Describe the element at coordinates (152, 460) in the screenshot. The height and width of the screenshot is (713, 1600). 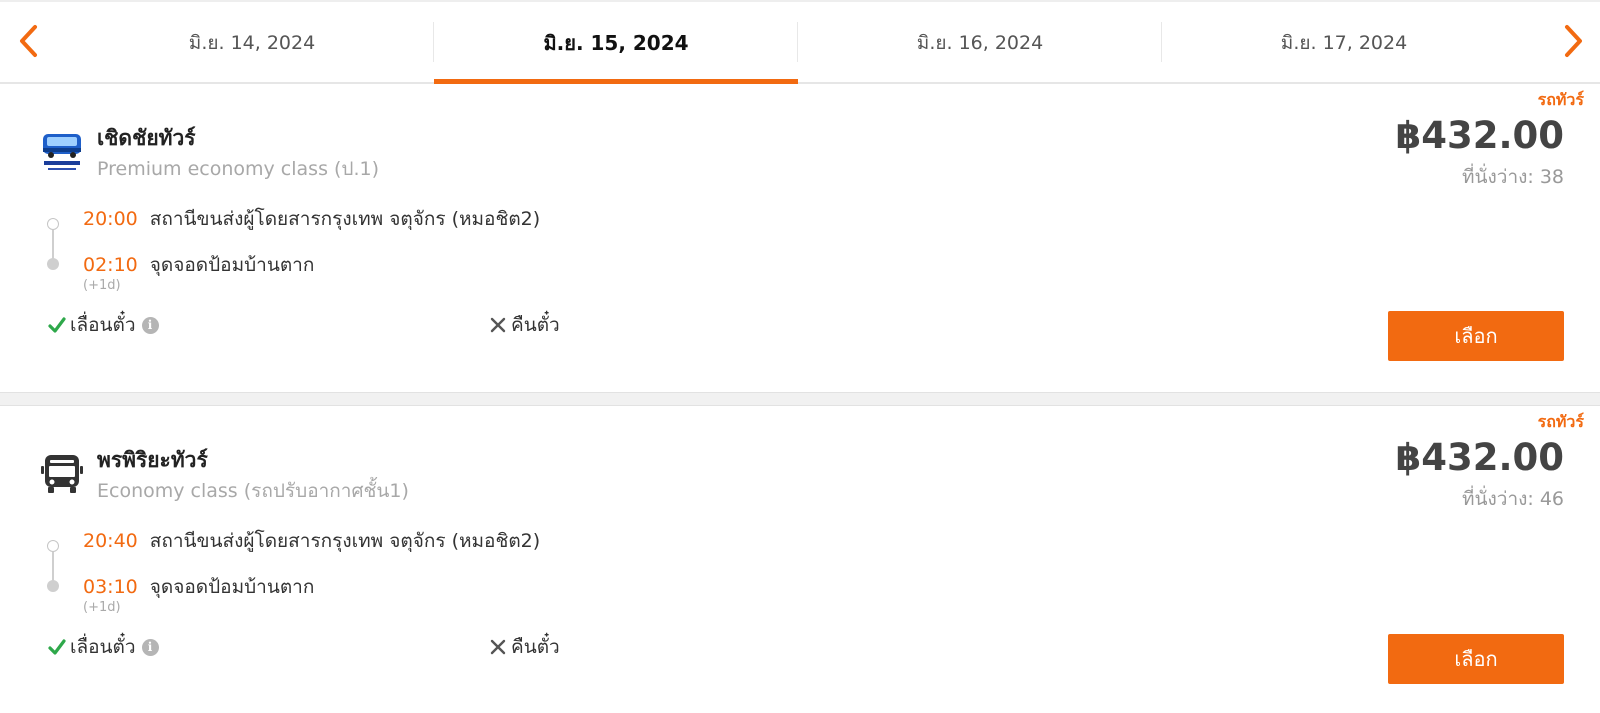
I see `operator-name: พรพิริยะทัวร์` at that location.